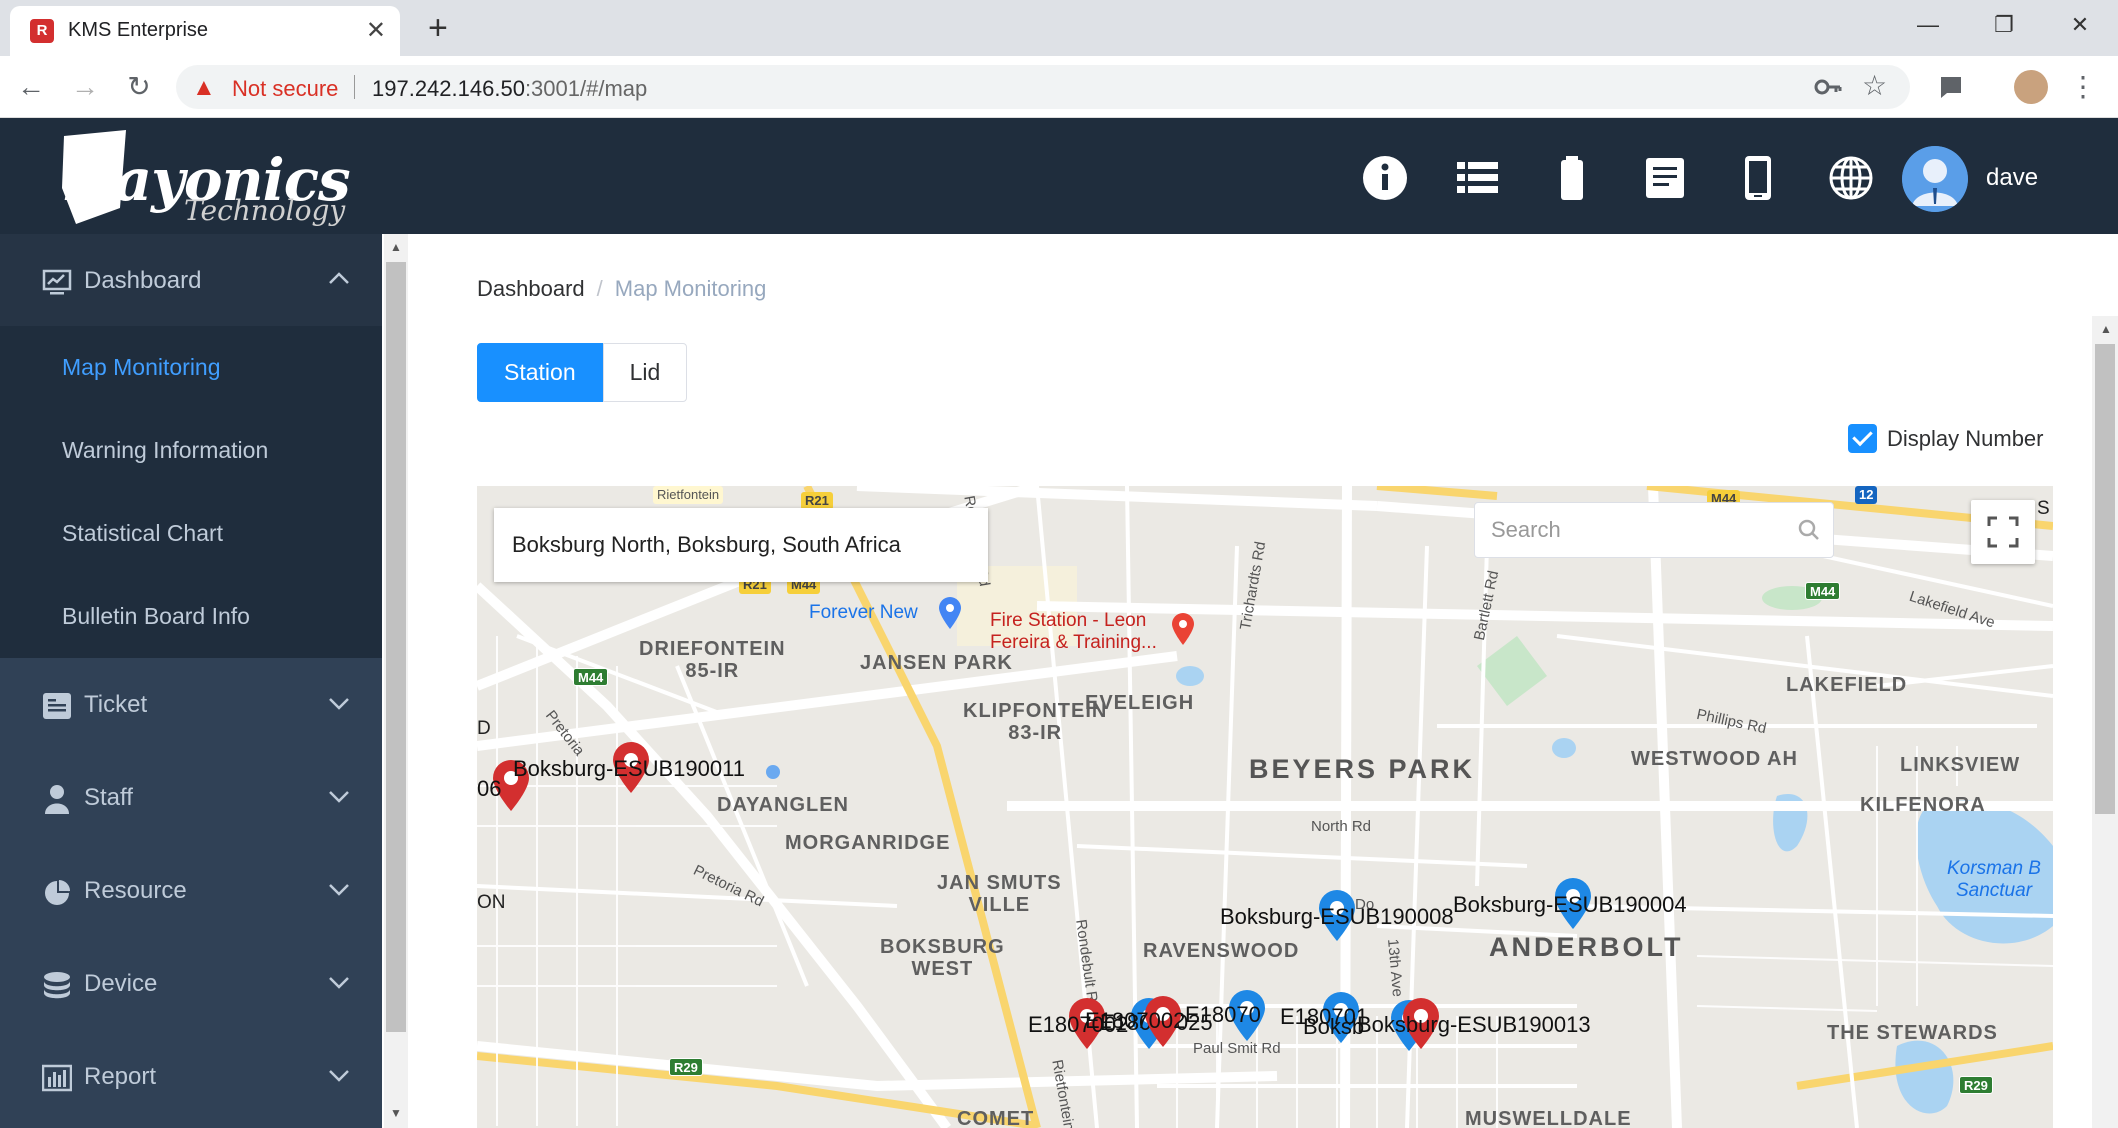 The width and height of the screenshot is (2118, 1128). I want to click on search-input, so click(1636, 530).